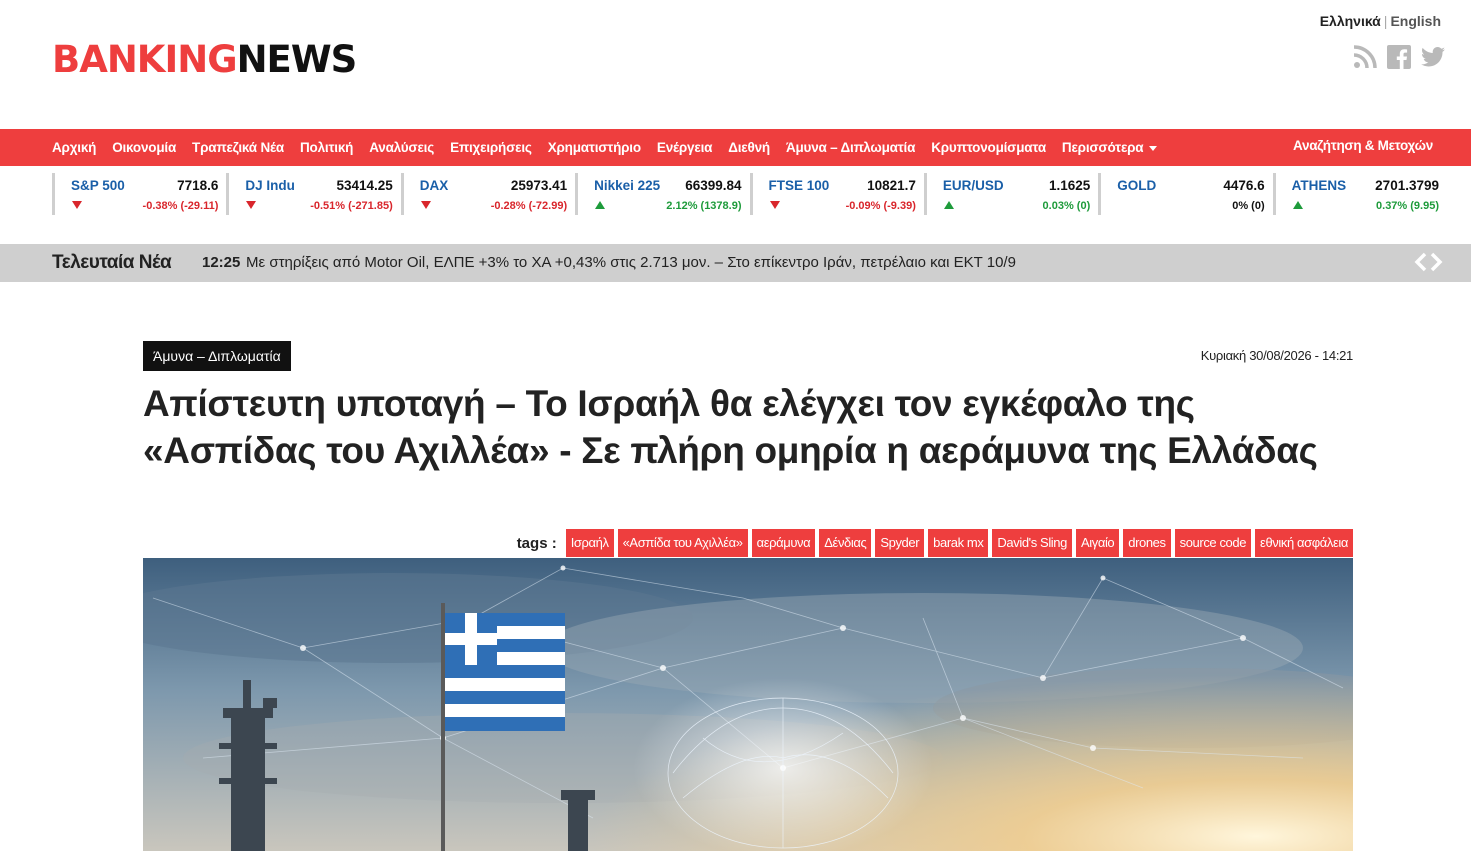 The image size is (1471, 851). I want to click on nav-item-analysis: Αναλύσεις, so click(401, 147).